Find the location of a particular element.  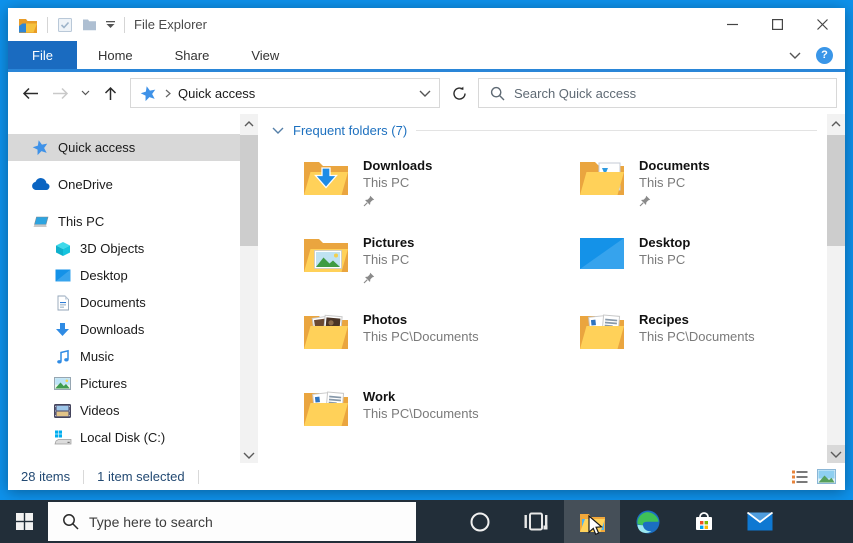

customize-toolbar-caret-icon is located at coordinates (110, 24).